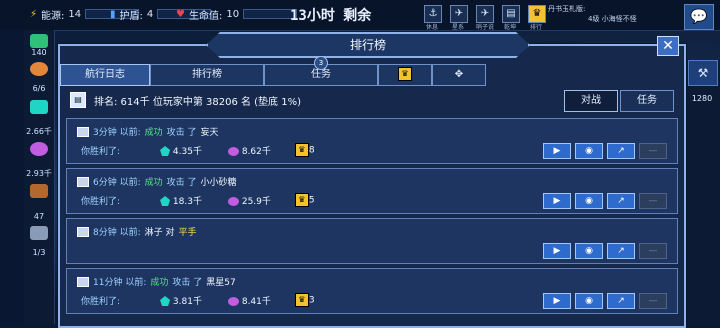  Describe the element at coordinates (373, 101) in the screenshot. I see `rank-row: ▤ 排名: 614千 位玩家中第 38206 名 (垫底 1%) 对战 任务` at that location.